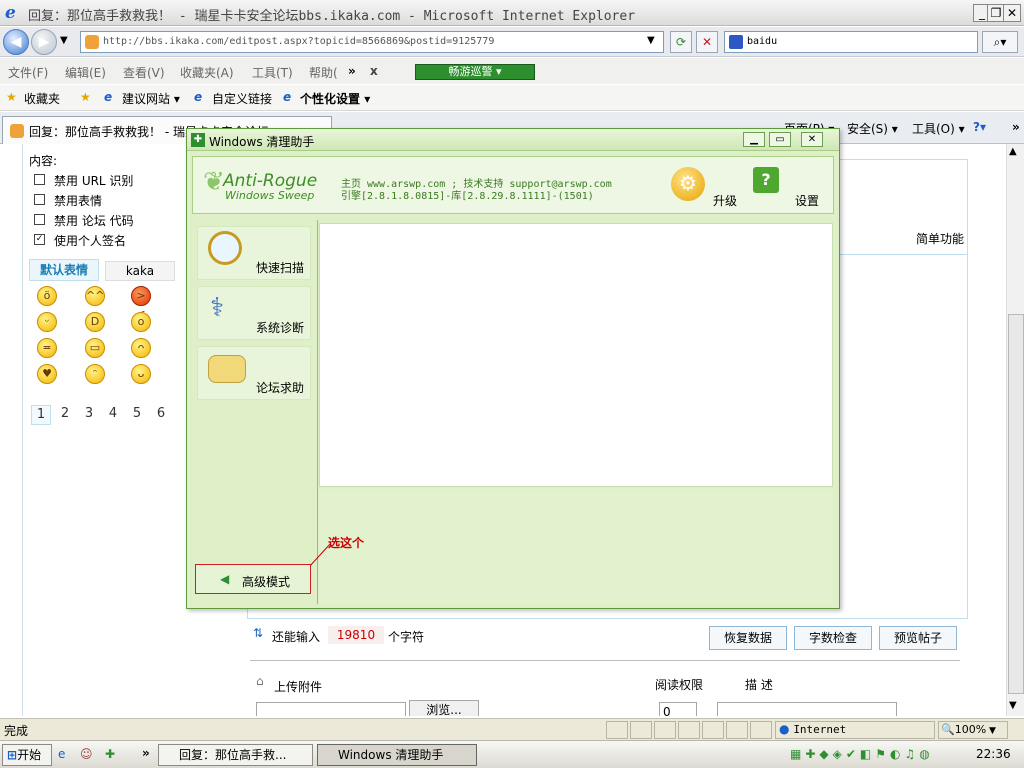  I want to click on address-dropdown-icon: ▼, so click(651, 40).